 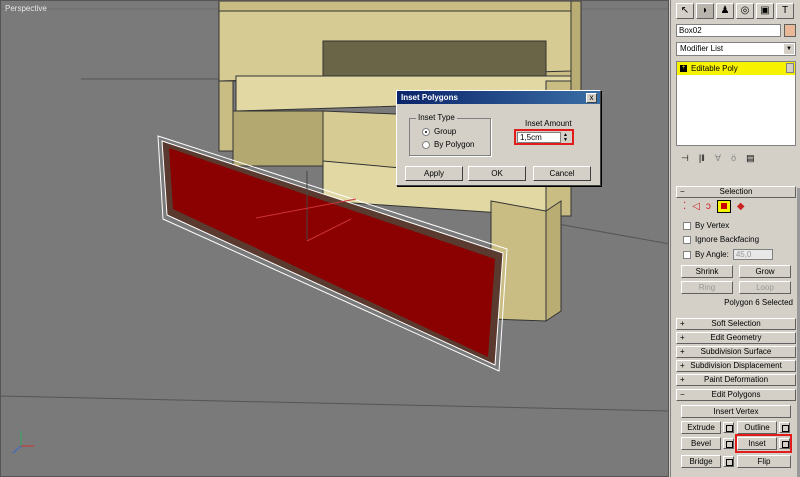 What do you see at coordinates (757, 427) in the screenshot?
I see `outline-button: Outline` at bounding box center [757, 427].